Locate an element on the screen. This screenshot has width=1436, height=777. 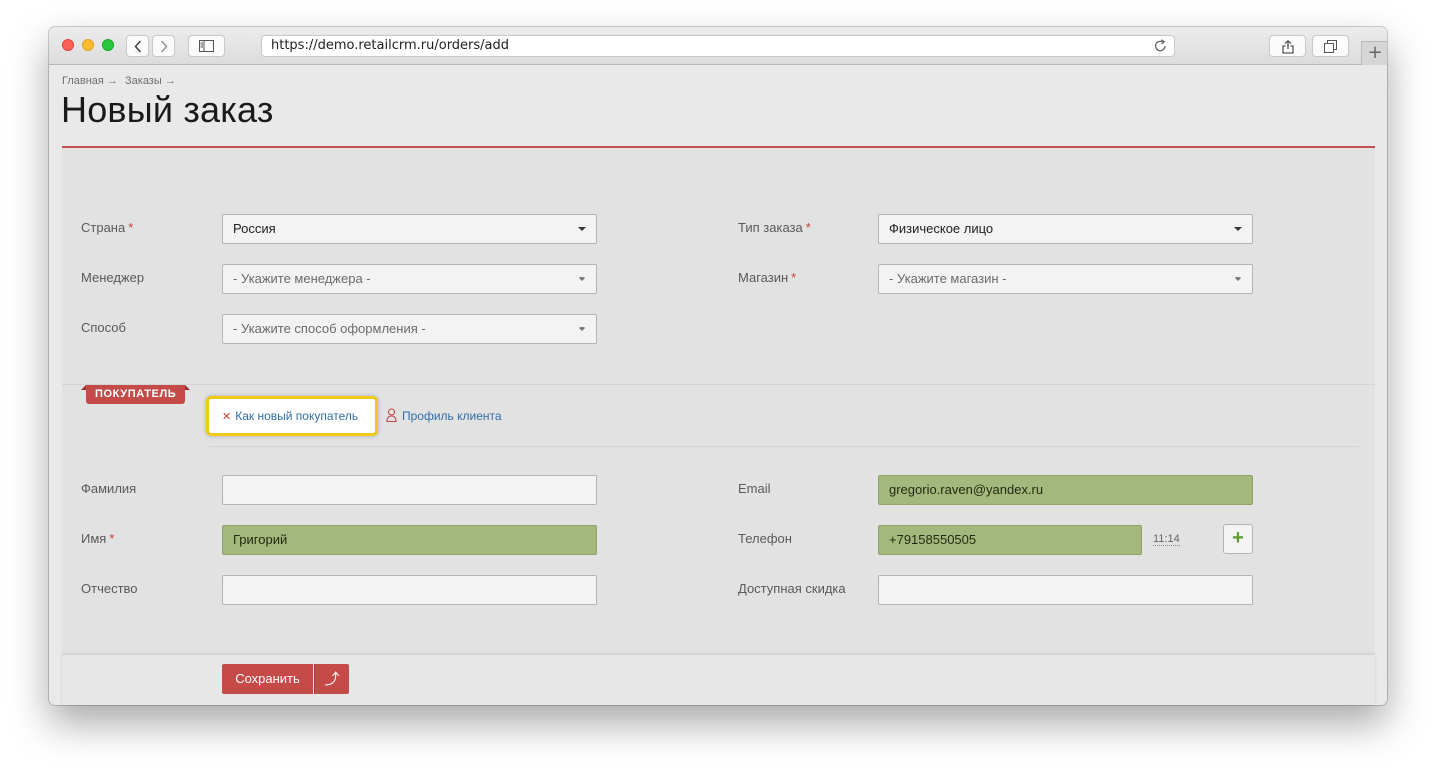
add-phone-button: + is located at coordinates (1238, 539).